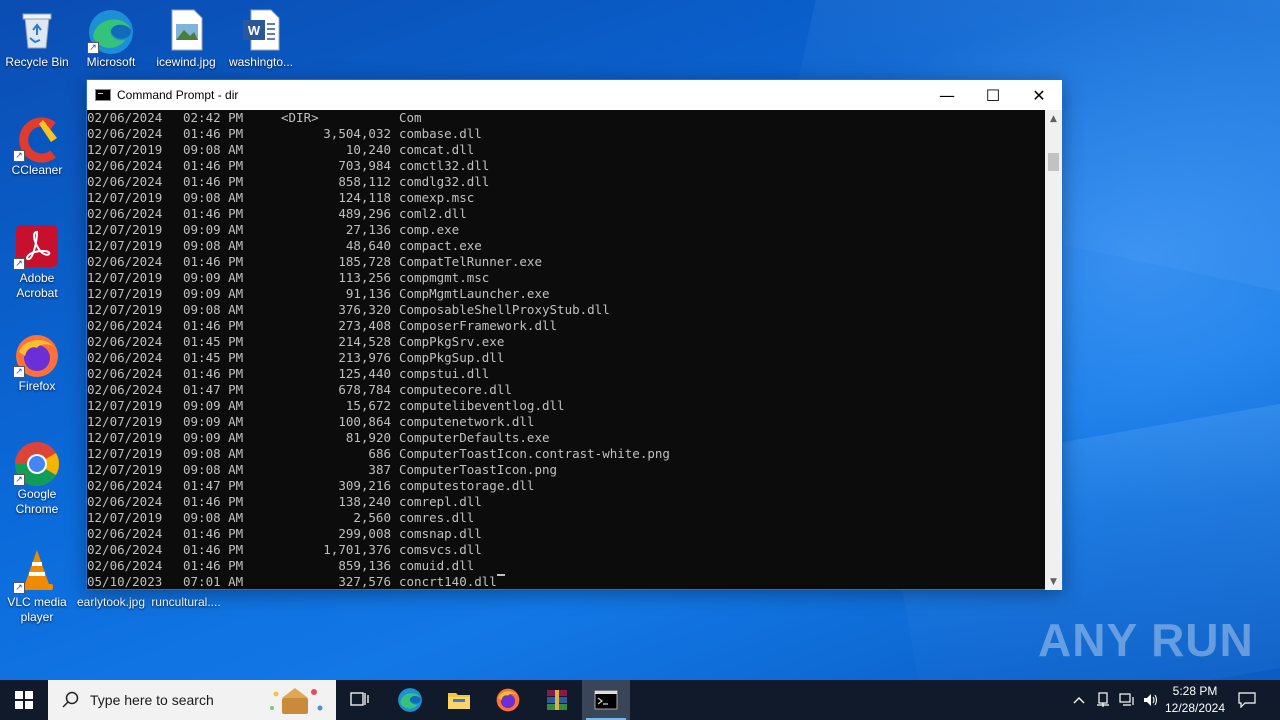  I want to click on line-name: compact.exe, so click(440, 245).